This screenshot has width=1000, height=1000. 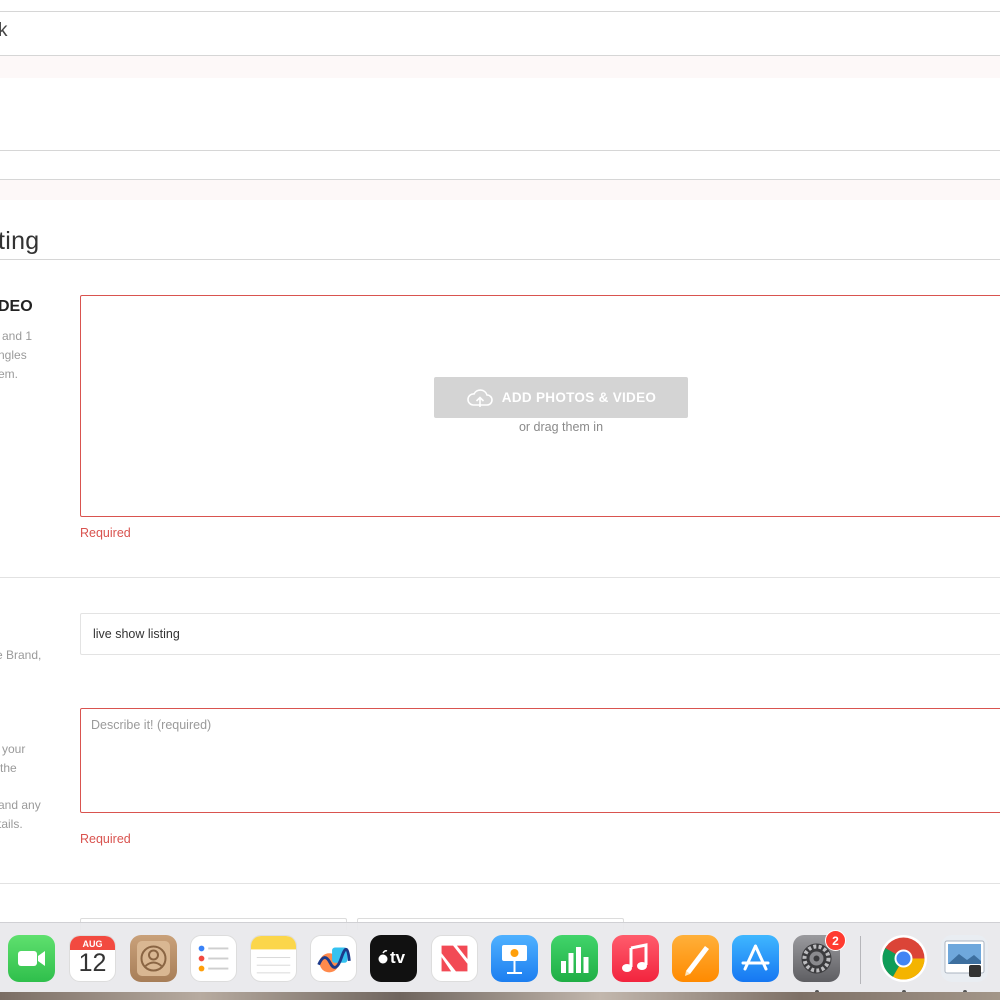 I want to click on music-icon, so click(x=635, y=957).